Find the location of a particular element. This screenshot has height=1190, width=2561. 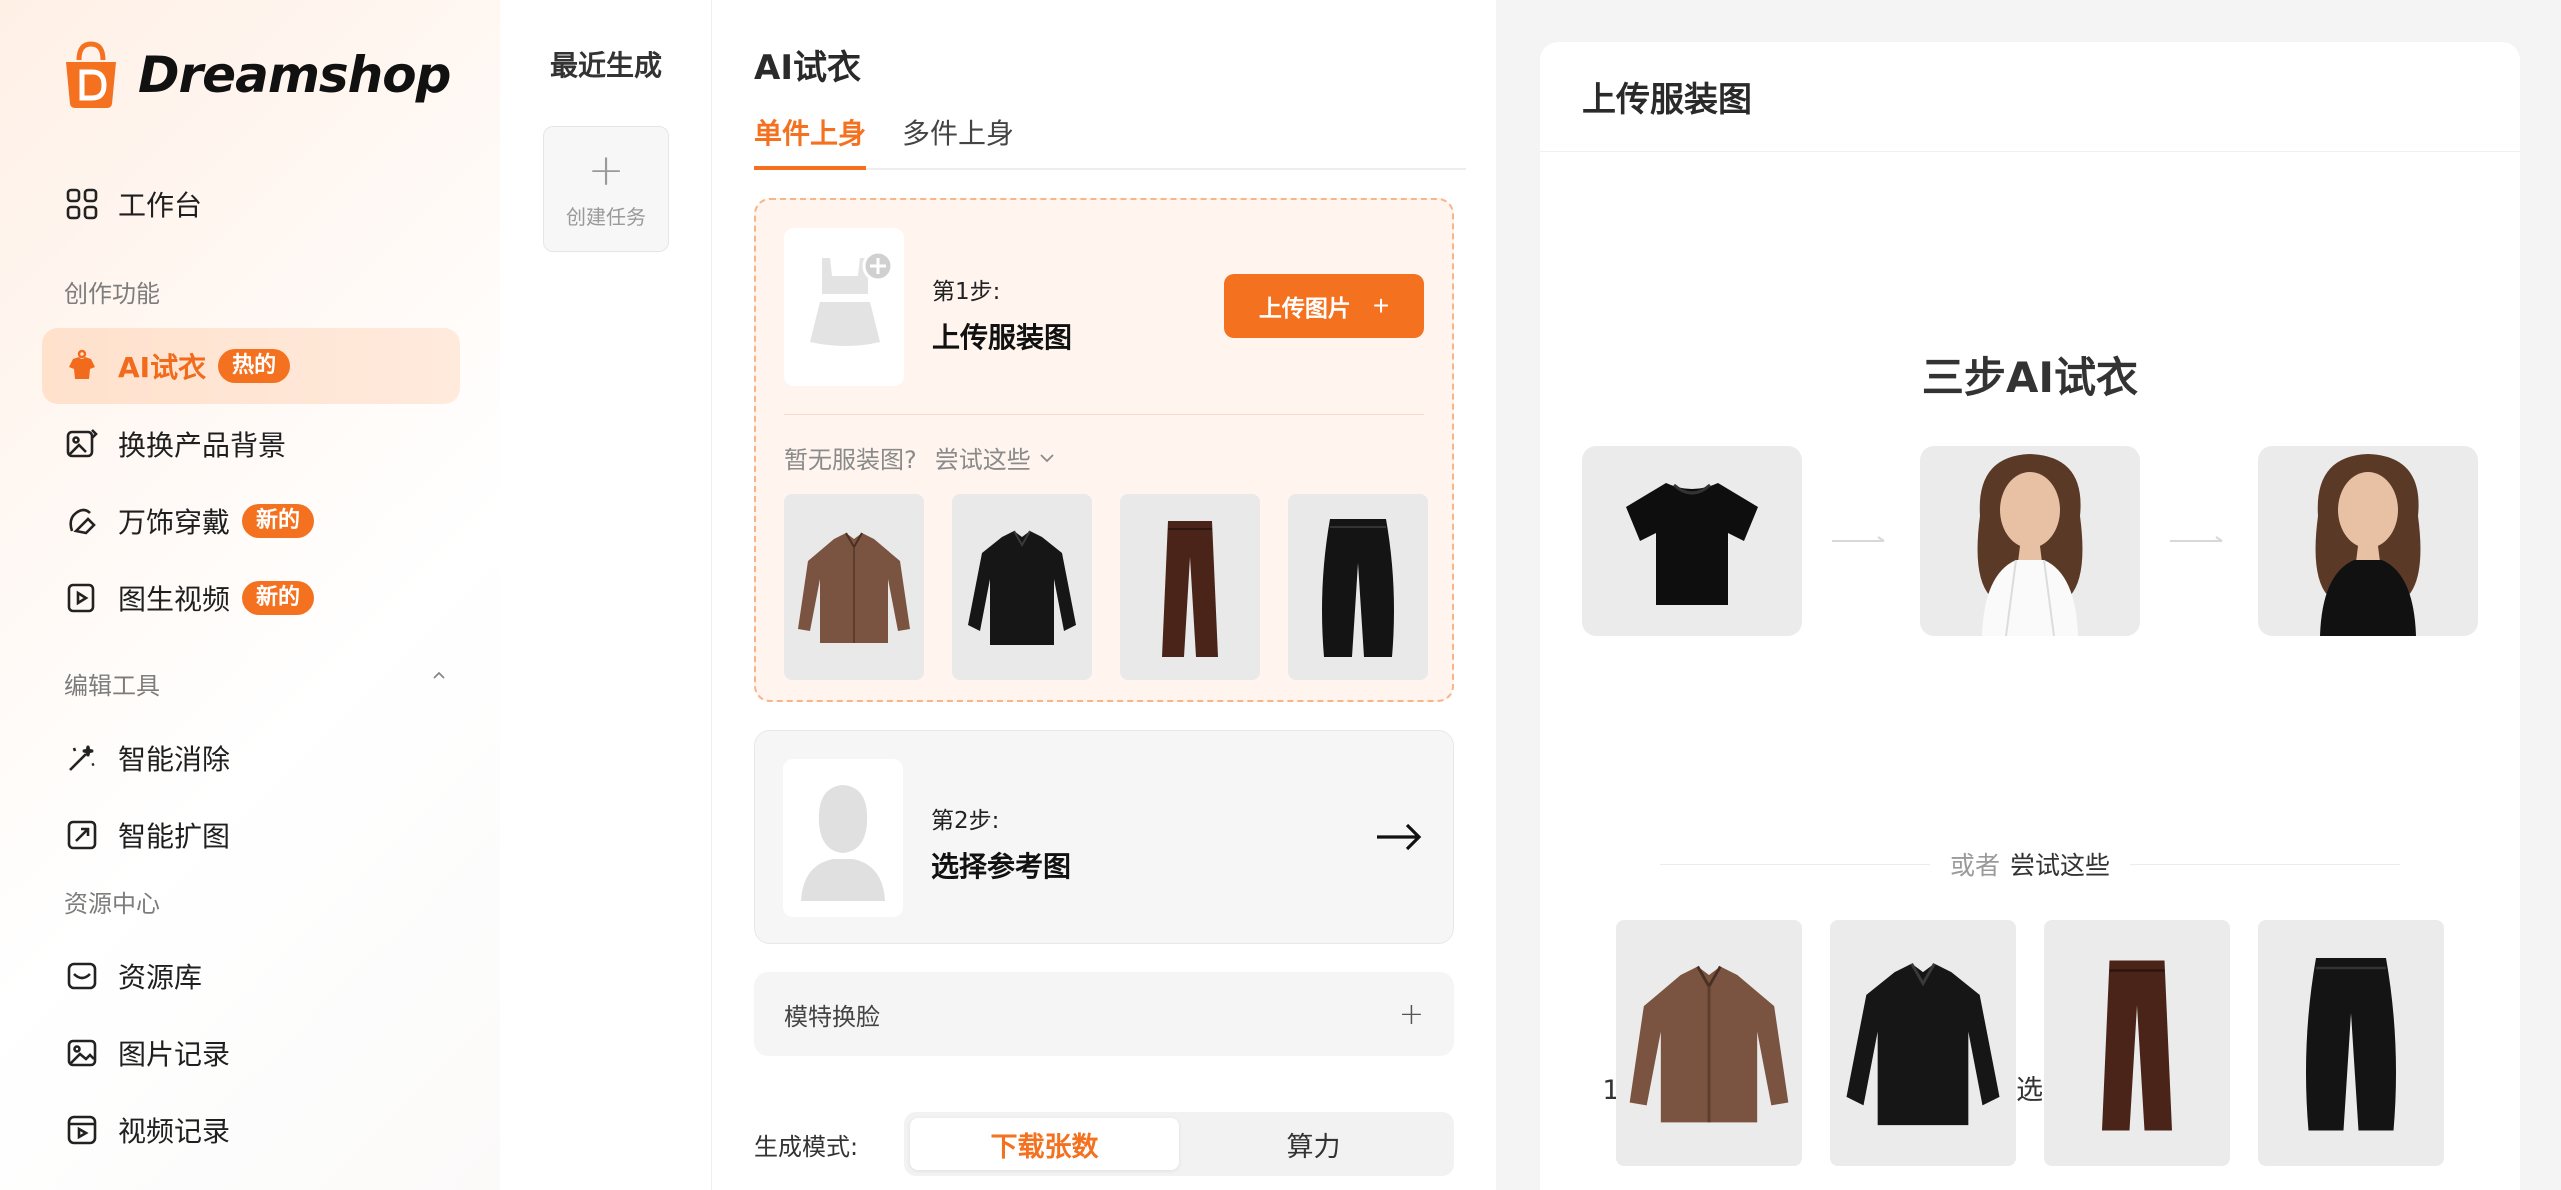

create-task-label: 创建任务 is located at coordinates (606, 216).